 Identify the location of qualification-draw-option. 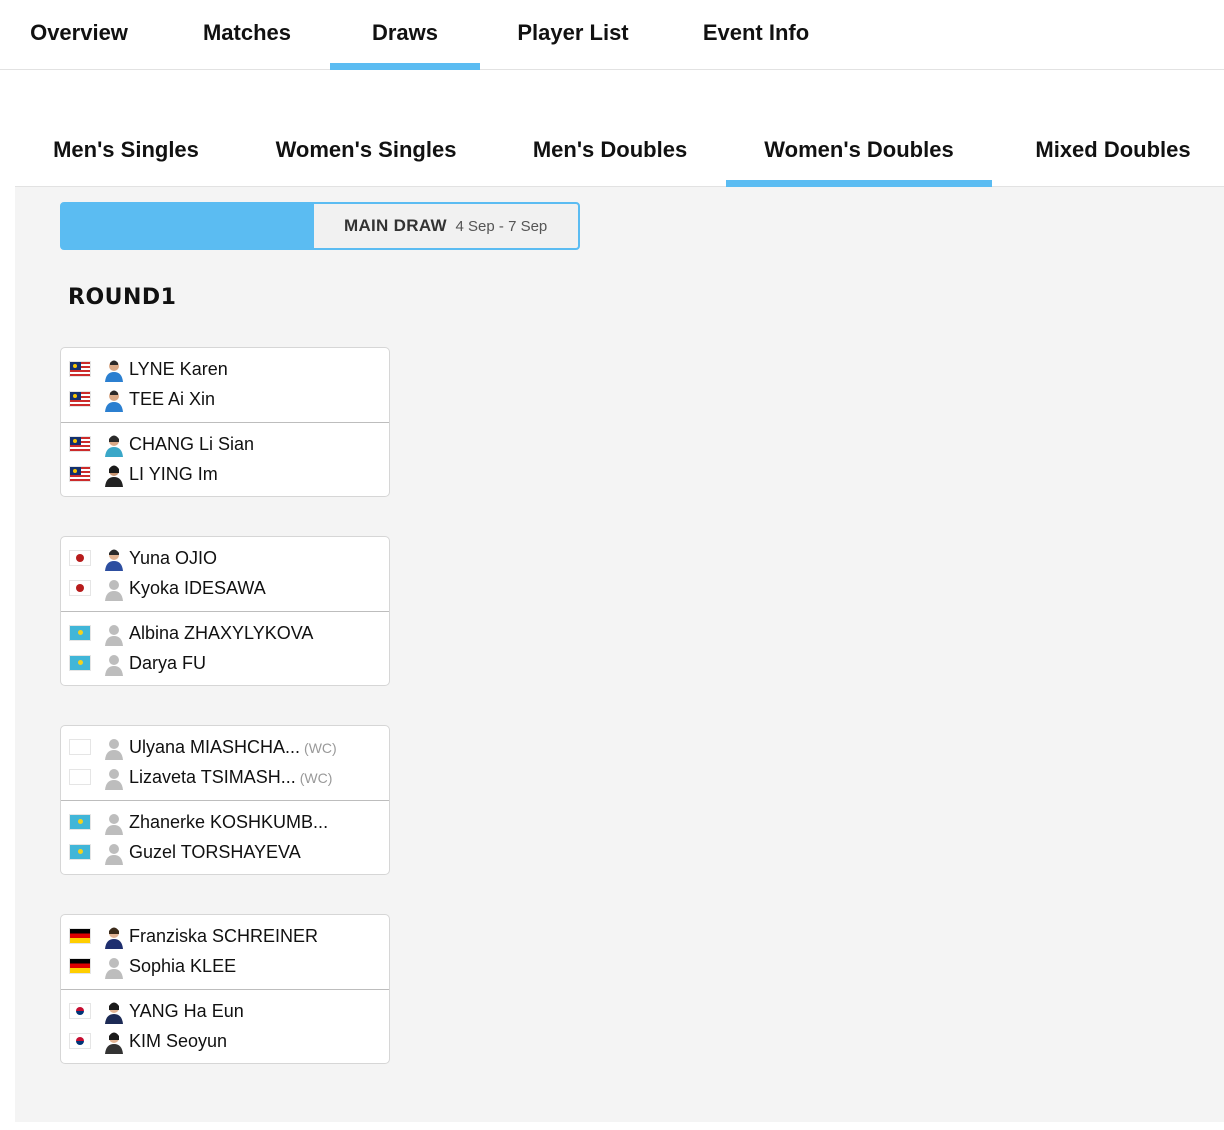
(188, 226).